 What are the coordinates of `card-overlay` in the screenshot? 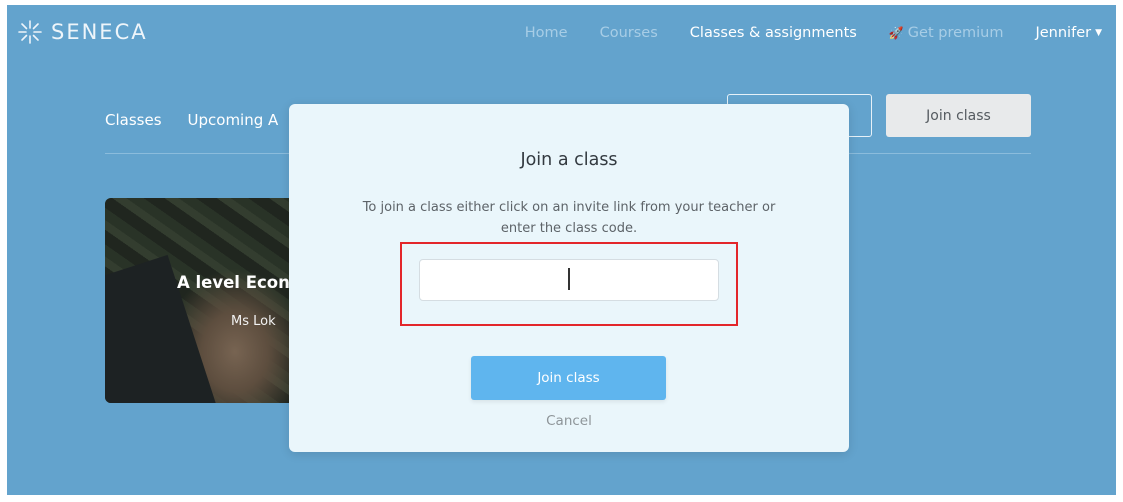 It's located at (205, 300).